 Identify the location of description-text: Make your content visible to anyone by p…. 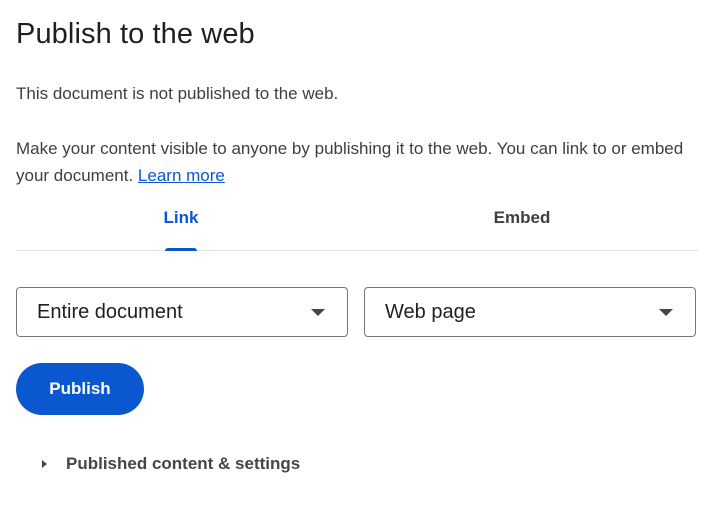
(350, 162).